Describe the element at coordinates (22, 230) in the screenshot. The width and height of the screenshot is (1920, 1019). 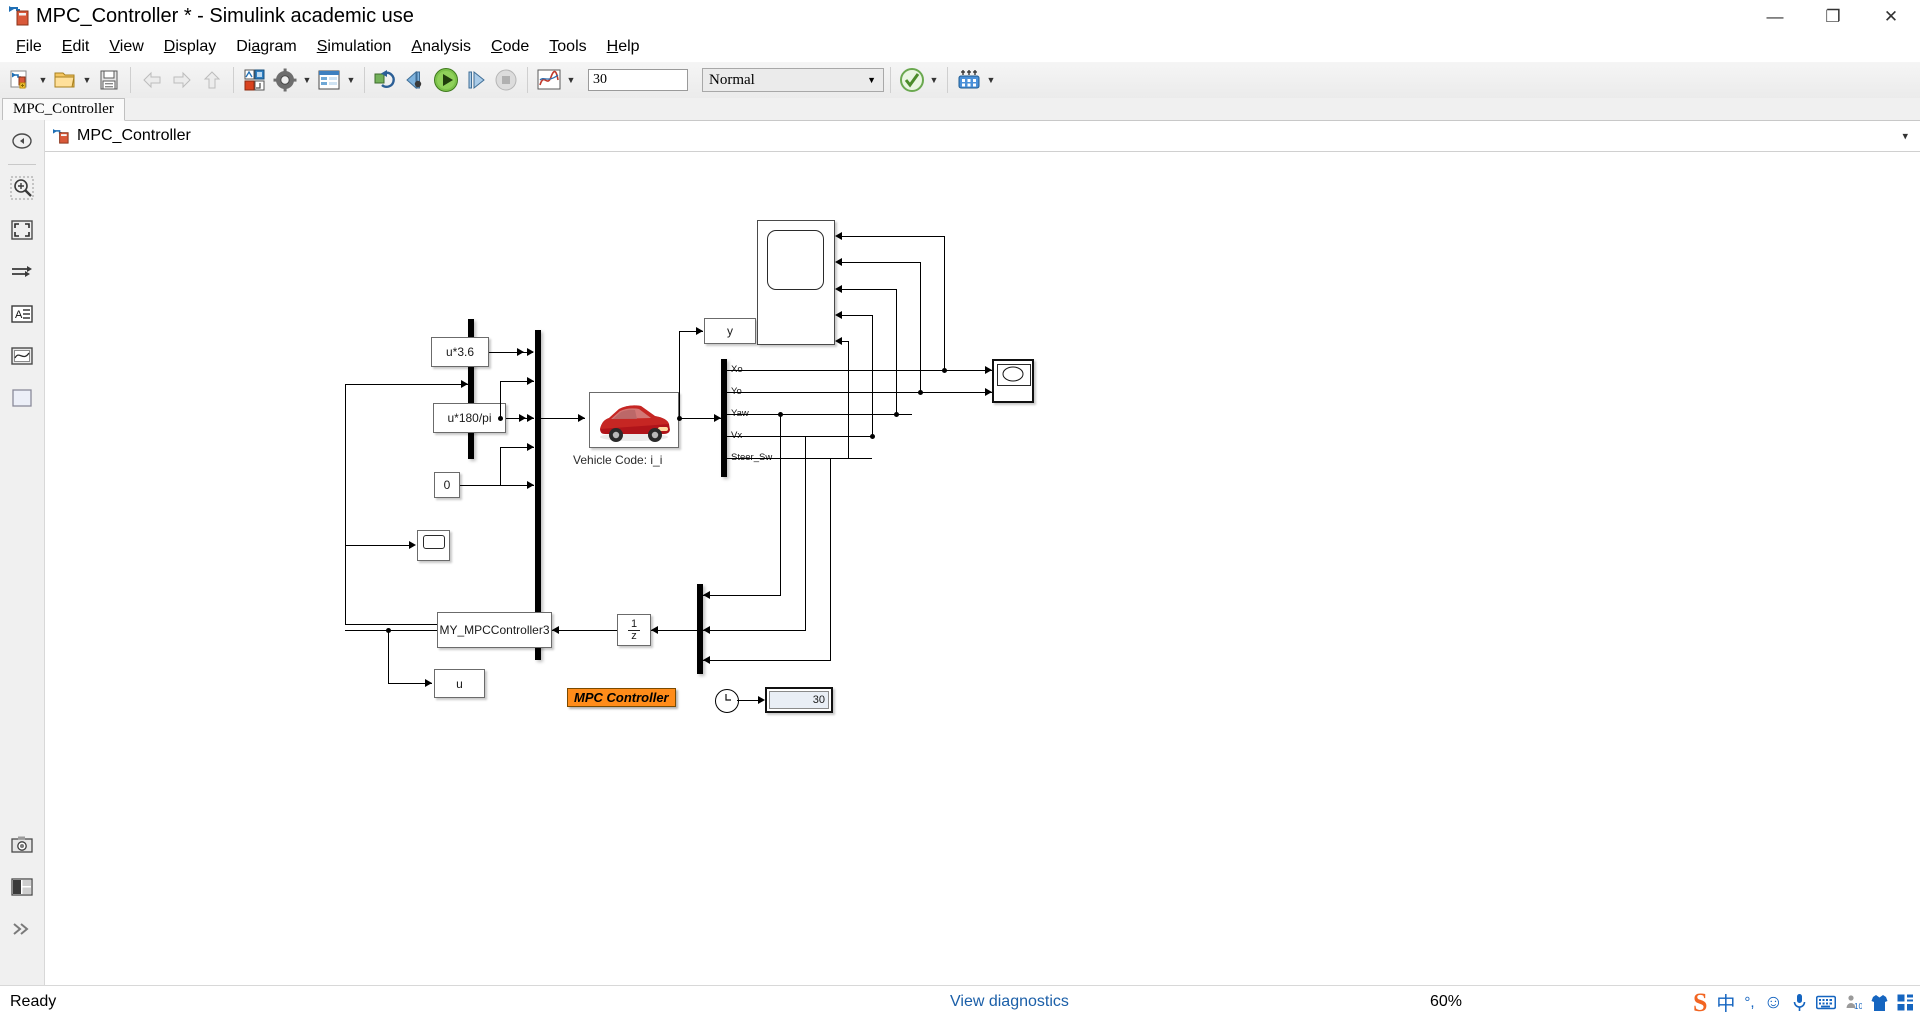
I see `fit-to-view-button` at that location.